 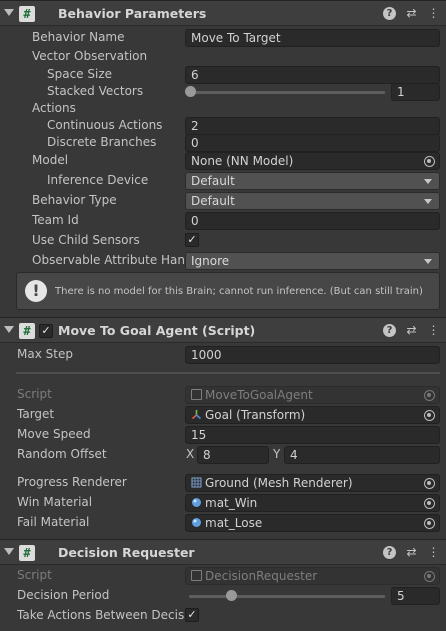 I want to click on warning-icon: !, so click(x=36, y=291).